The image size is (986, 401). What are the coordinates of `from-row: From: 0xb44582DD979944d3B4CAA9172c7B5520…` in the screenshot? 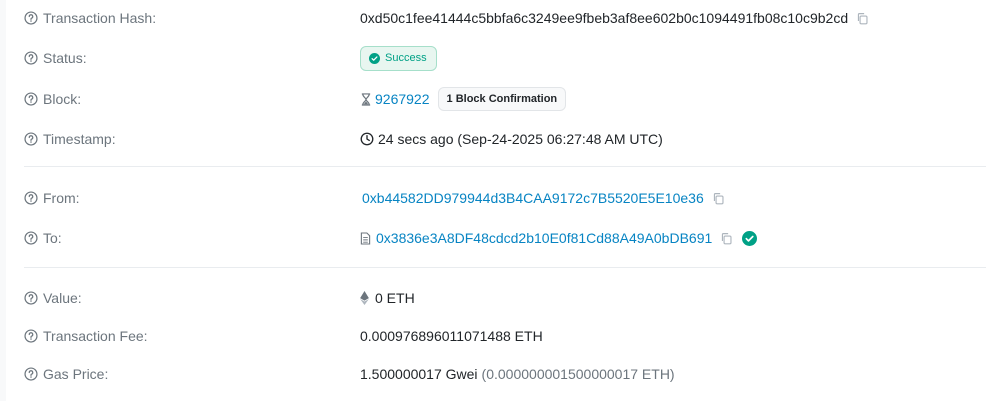 It's located at (505, 198).